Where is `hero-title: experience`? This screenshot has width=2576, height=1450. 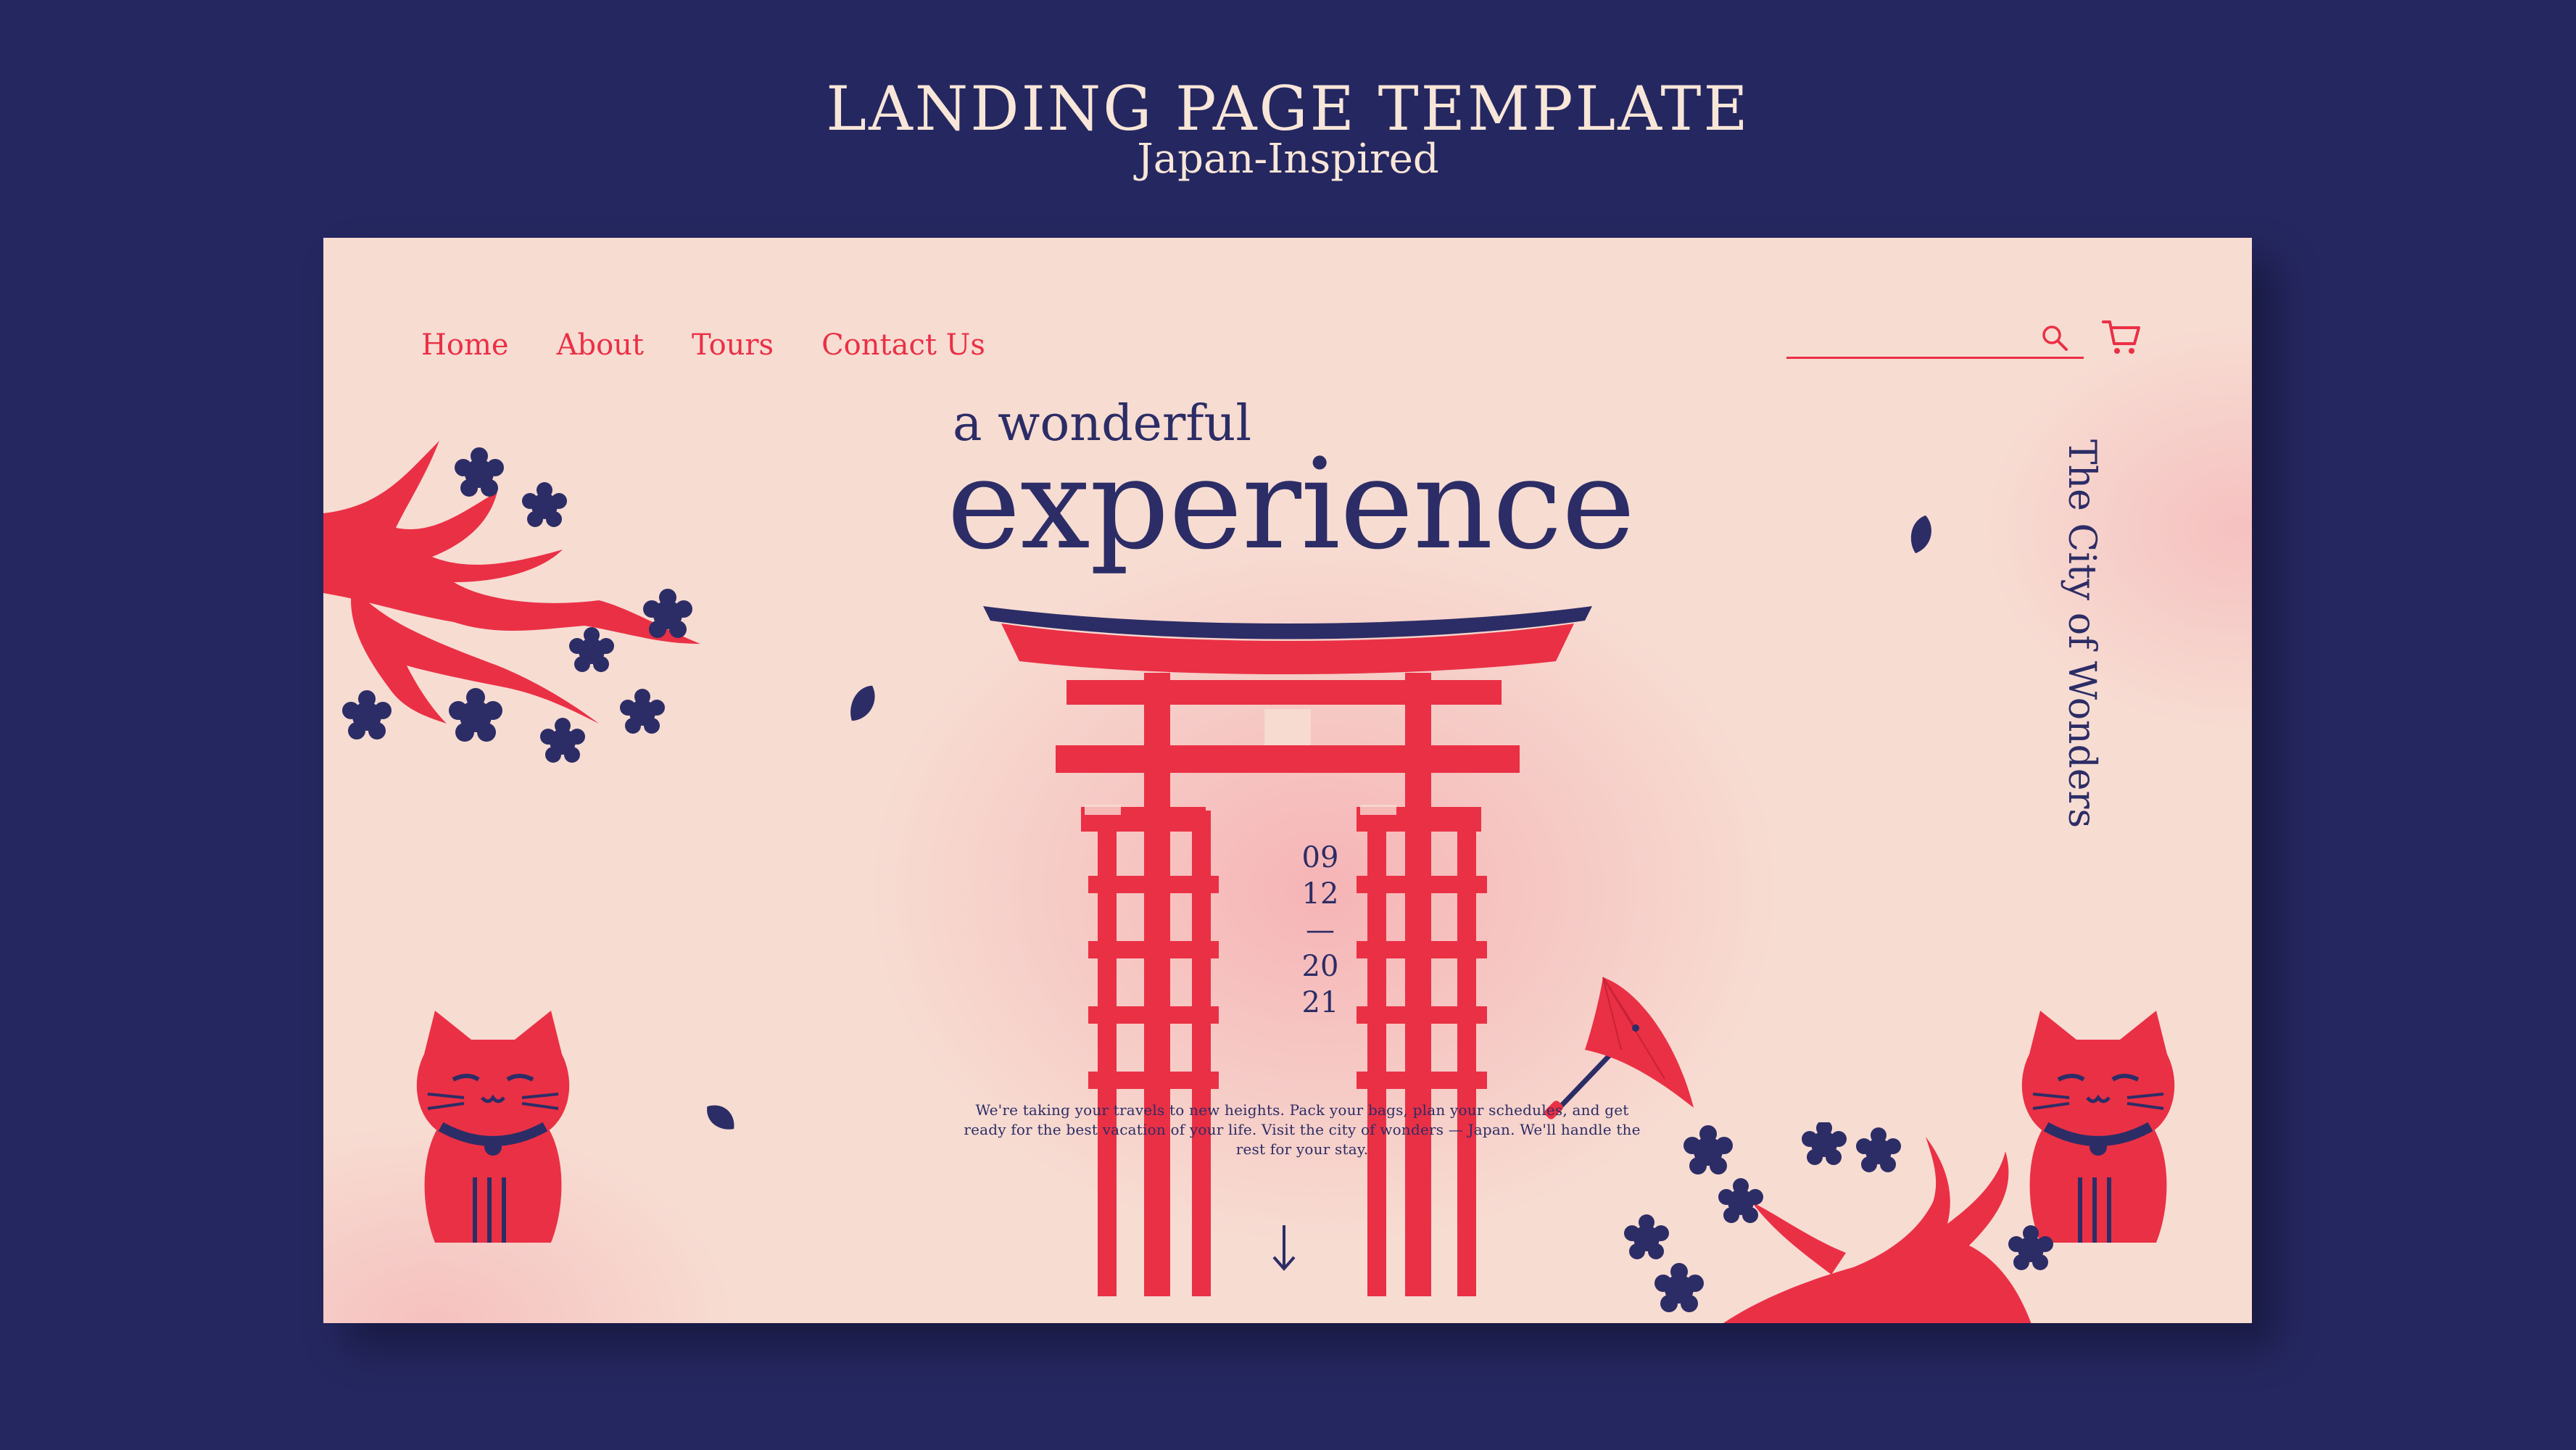
hero-title: experience is located at coordinates (1292, 504).